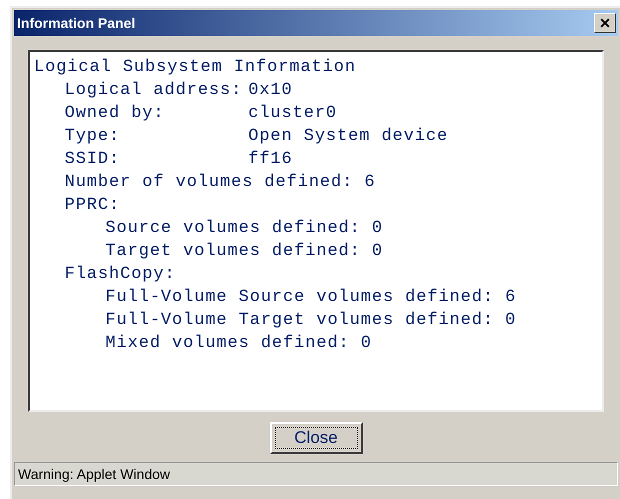 This screenshot has width=620, height=499. I want to click on info-value: ff16, so click(270, 160).